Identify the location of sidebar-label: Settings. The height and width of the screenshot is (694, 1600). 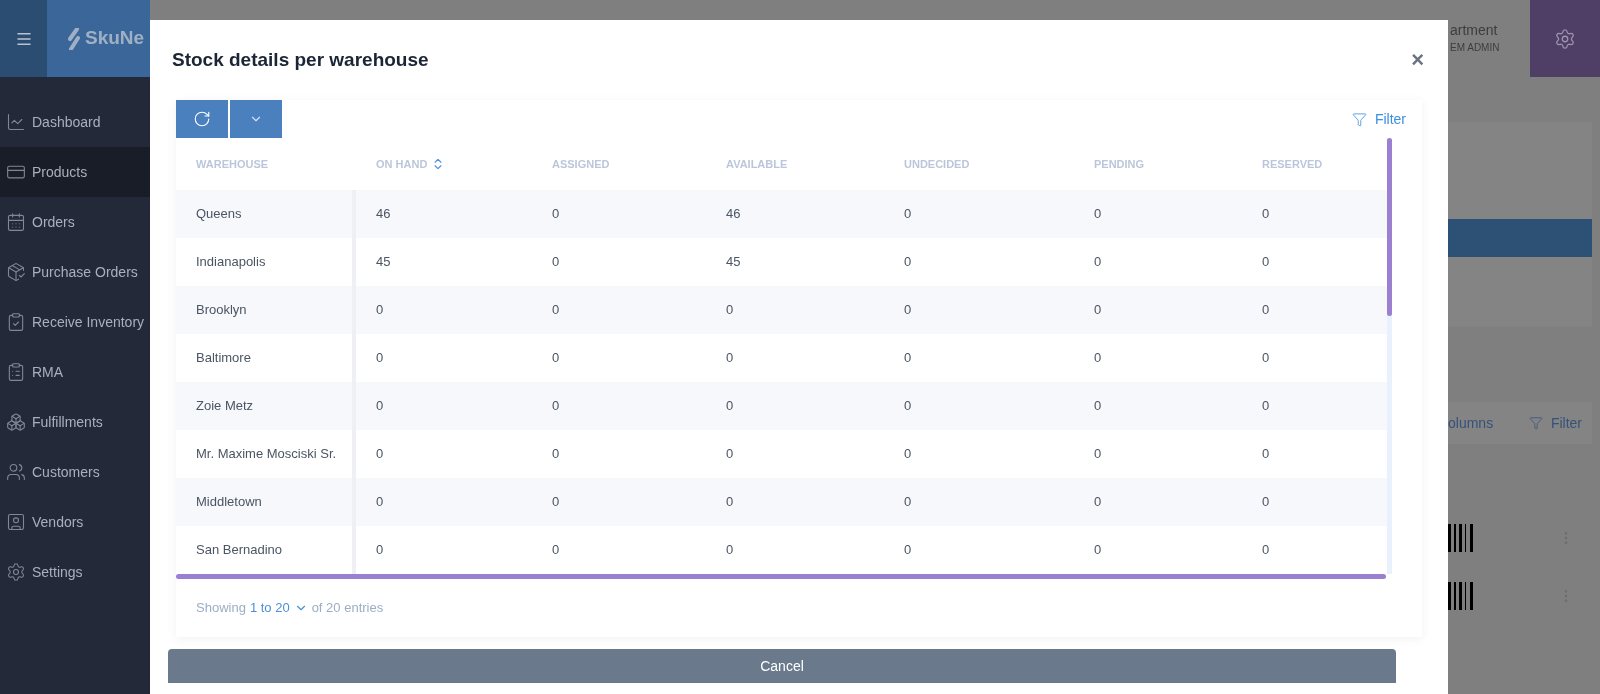
(57, 572).